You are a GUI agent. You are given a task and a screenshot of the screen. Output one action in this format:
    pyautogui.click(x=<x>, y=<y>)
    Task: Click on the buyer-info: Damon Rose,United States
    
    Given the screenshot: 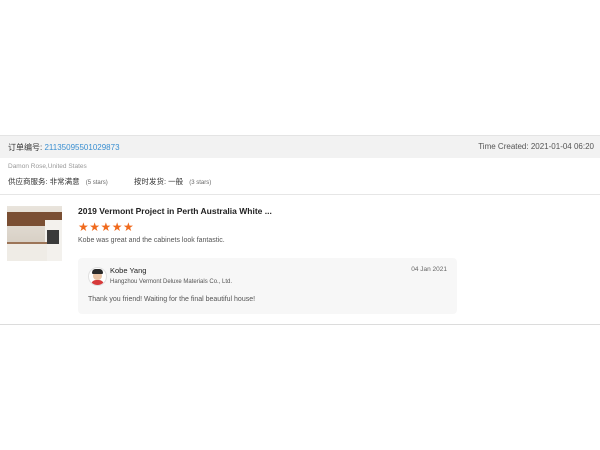 What is the action you would take?
    pyautogui.click(x=47, y=166)
    